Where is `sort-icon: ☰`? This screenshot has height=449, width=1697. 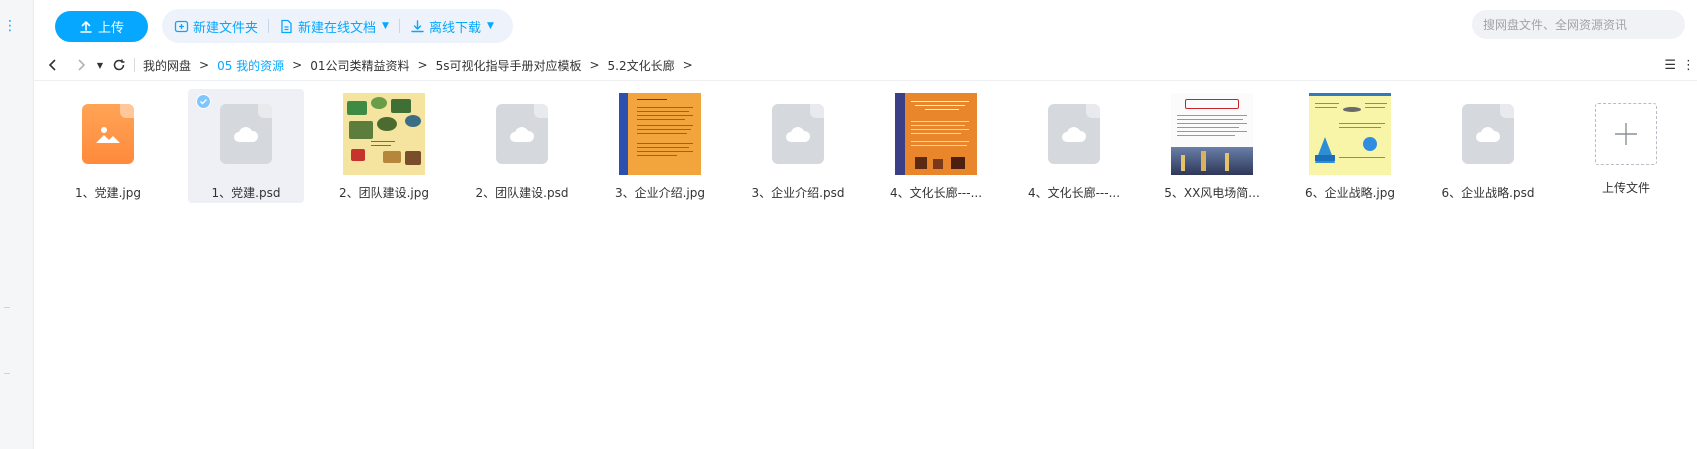 sort-icon: ☰ is located at coordinates (1670, 65).